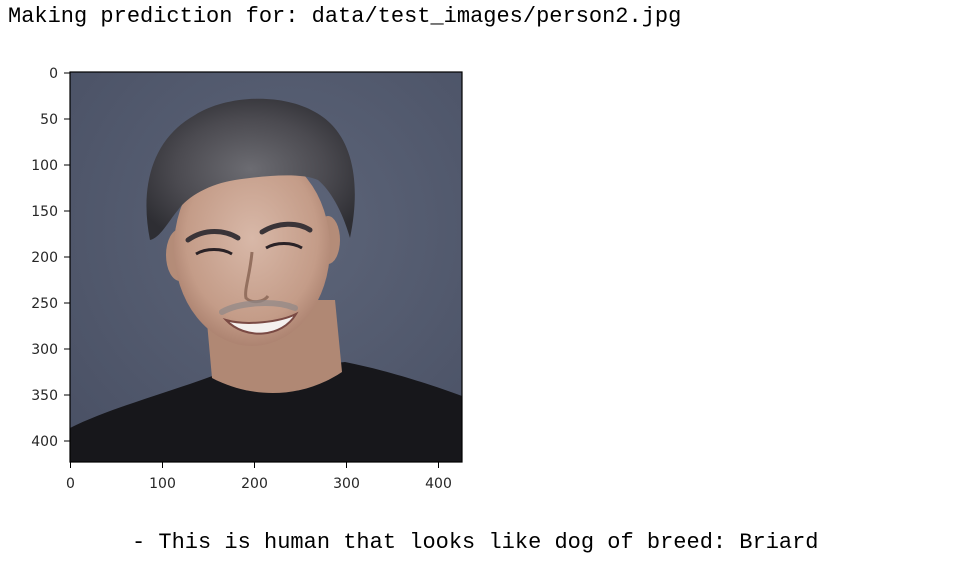  I want to click on y-tick-label: 100, so click(44, 166).